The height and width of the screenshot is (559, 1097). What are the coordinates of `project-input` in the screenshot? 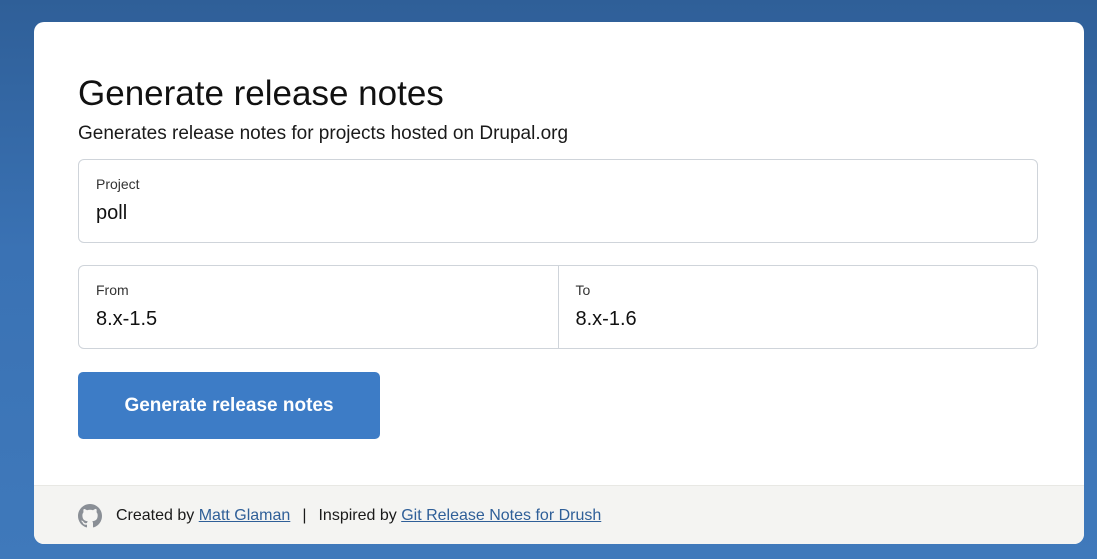 It's located at (556, 213).